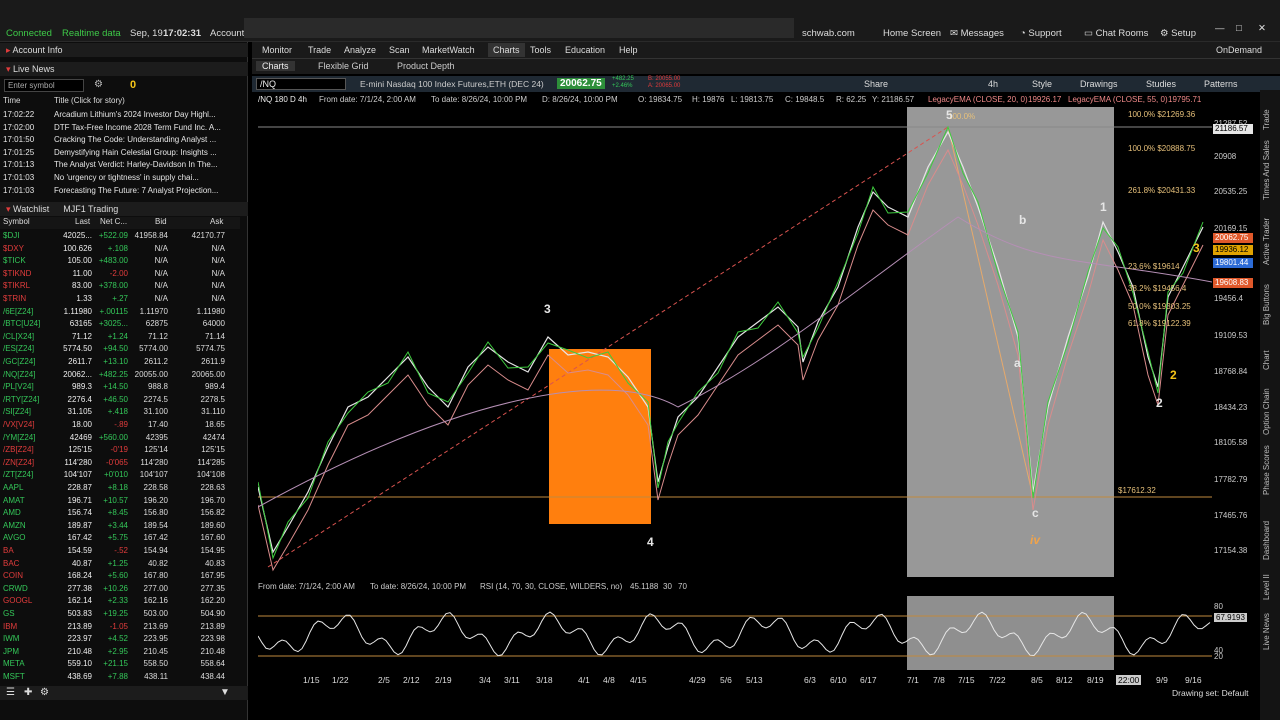 This screenshot has height=720, width=1280. What do you see at coordinates (120, 286) in the screenshot?
I see `watchlist-row: $TIKRL 83.00 +378.00 N/A N/A` at bounding box center [120, 286].